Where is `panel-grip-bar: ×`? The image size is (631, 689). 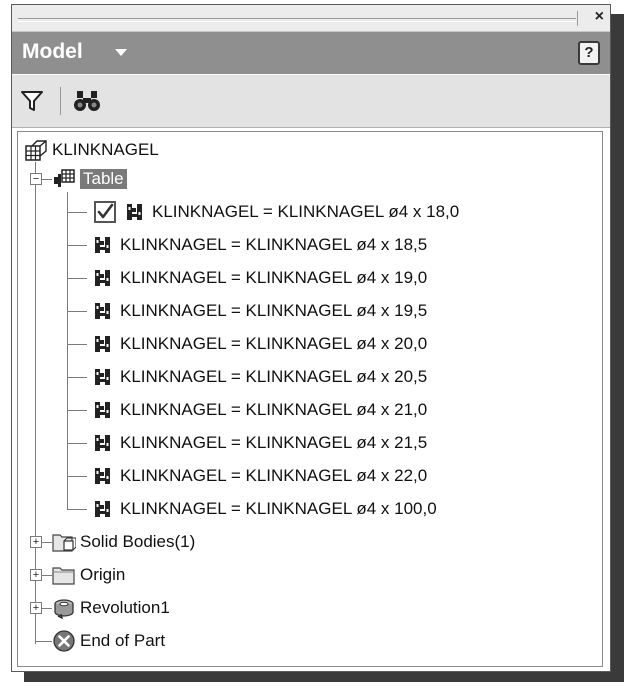 panel-grip-bar: × is located at coordinates (311, 18).